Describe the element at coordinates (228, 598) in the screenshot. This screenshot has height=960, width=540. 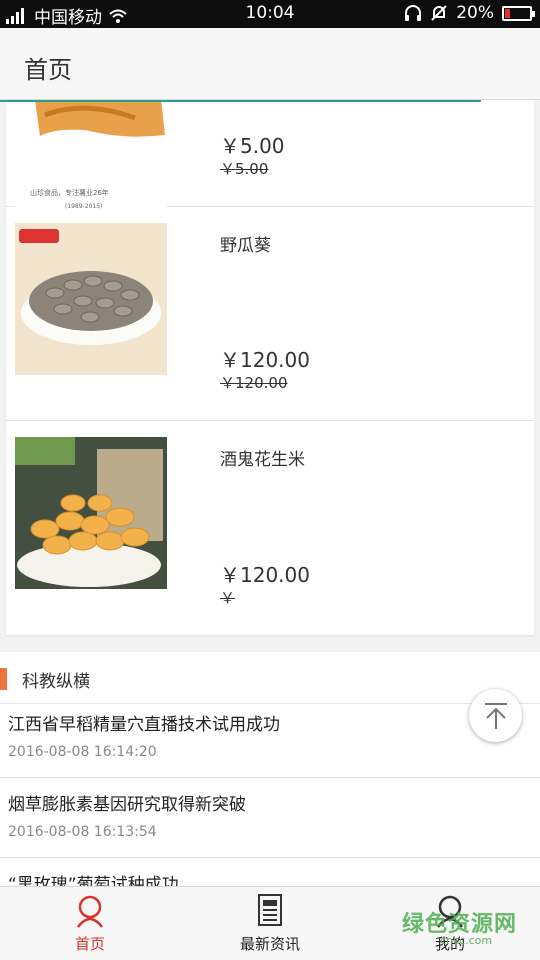
I see `product-original-price: ￥` at that location.